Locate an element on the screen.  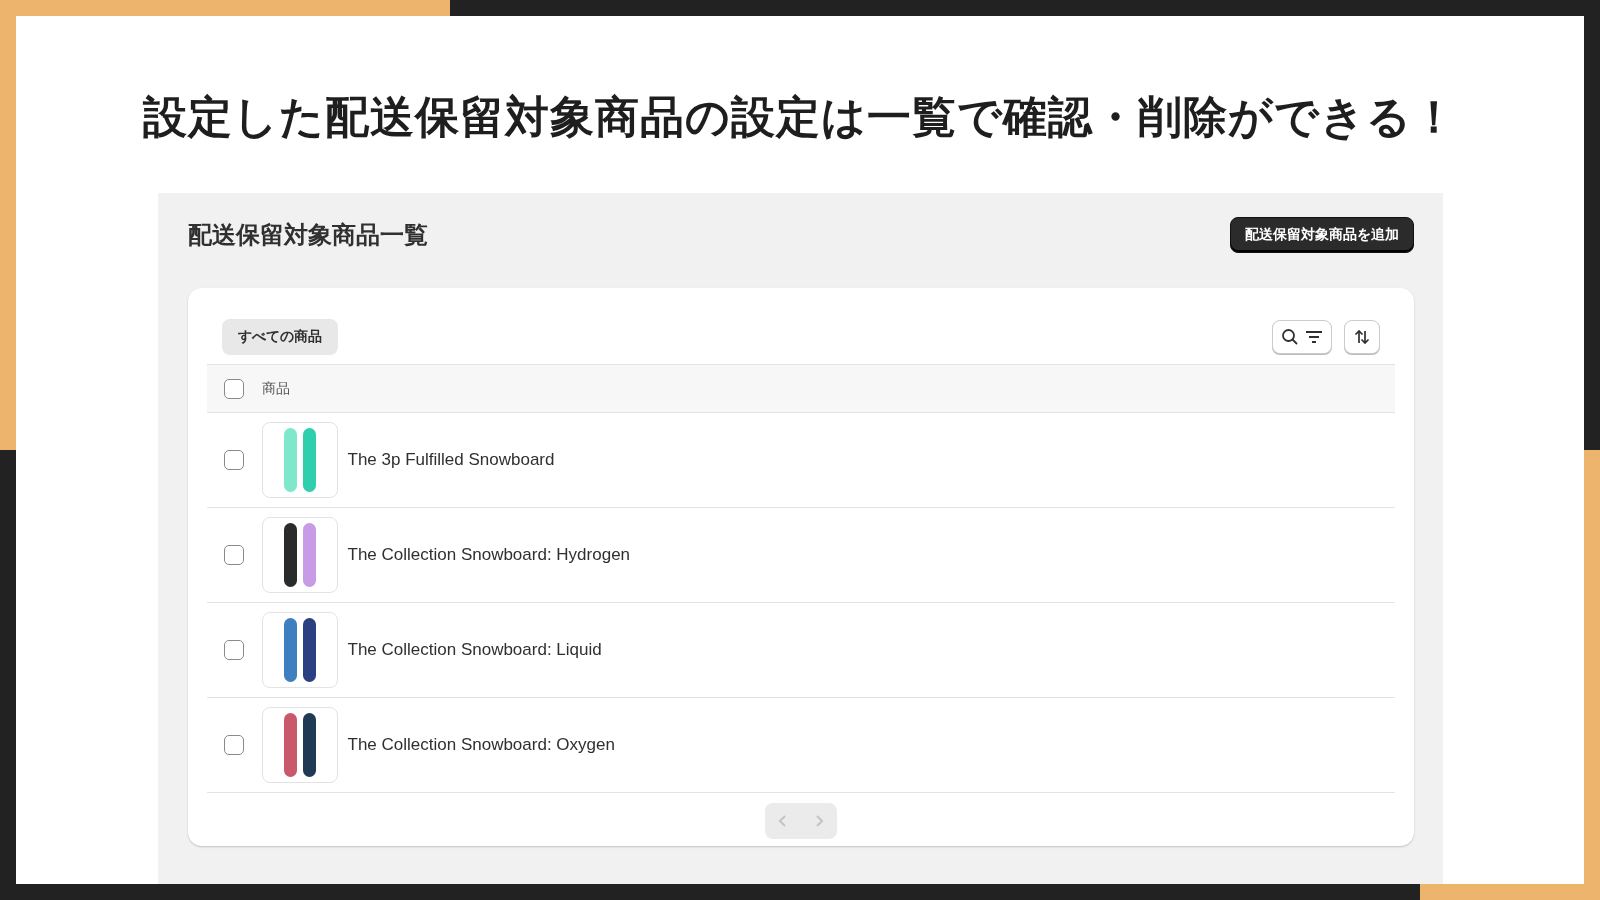
sort-button is located at coordinates (1361, 337).